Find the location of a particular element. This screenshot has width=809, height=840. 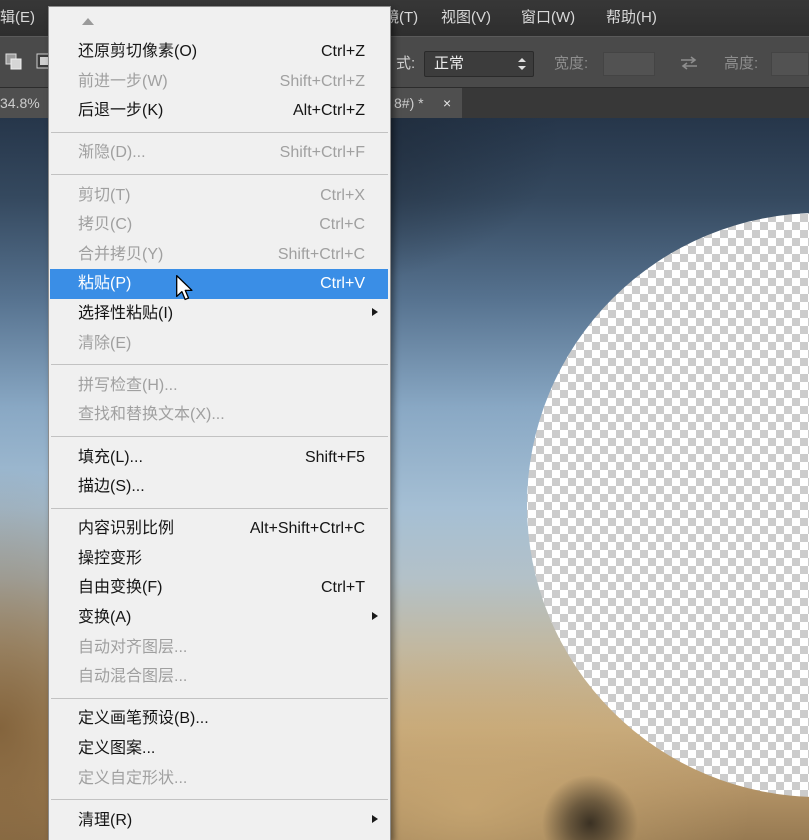

menu-view: 视图(V) is located at coordinates (466, 18).